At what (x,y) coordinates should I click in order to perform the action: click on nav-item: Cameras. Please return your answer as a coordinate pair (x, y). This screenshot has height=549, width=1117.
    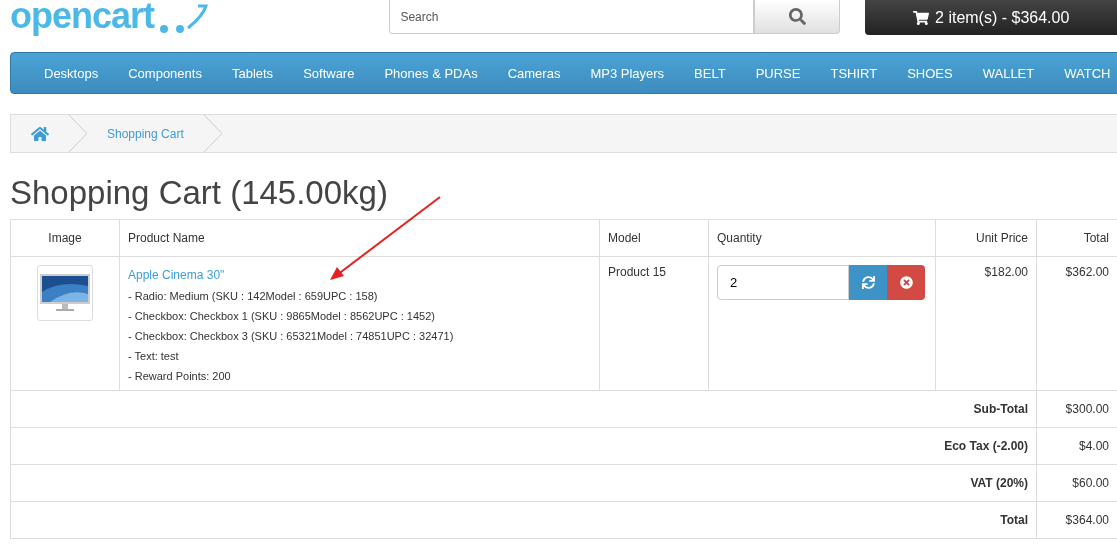
    Looking at the image, I should click on (534, 73).